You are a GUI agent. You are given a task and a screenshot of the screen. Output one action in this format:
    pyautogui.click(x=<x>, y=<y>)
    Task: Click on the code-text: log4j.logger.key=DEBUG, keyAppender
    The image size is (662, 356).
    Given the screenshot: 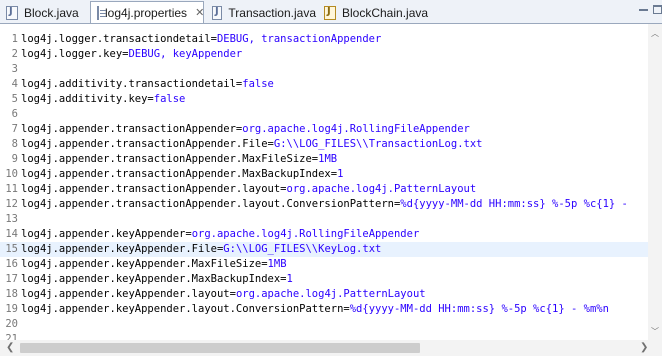 What is the action you would take?
    pyautogui.click(x=131, y=54)
    